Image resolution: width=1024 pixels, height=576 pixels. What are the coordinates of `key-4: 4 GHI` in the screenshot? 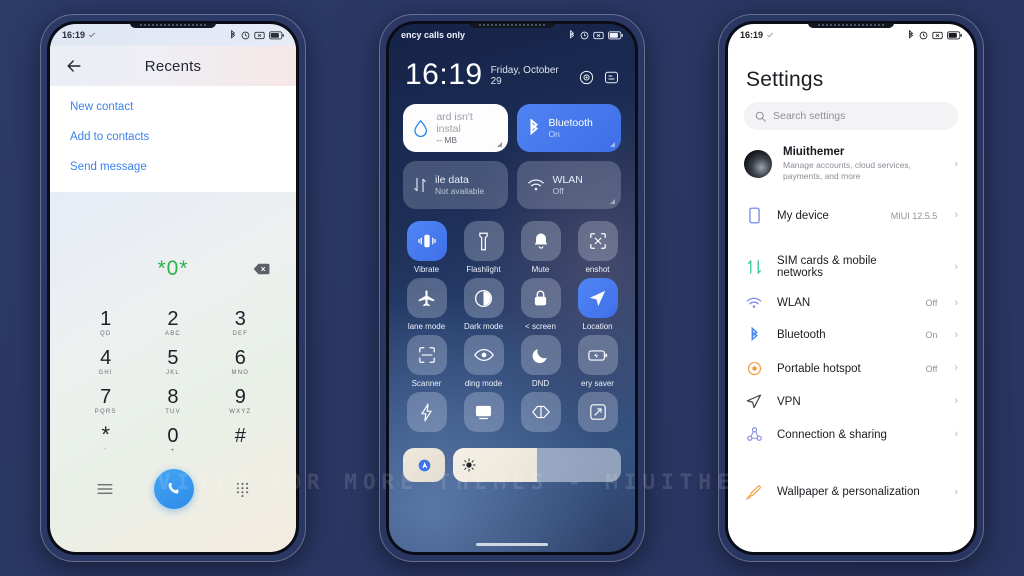 It's located at (105, 361).